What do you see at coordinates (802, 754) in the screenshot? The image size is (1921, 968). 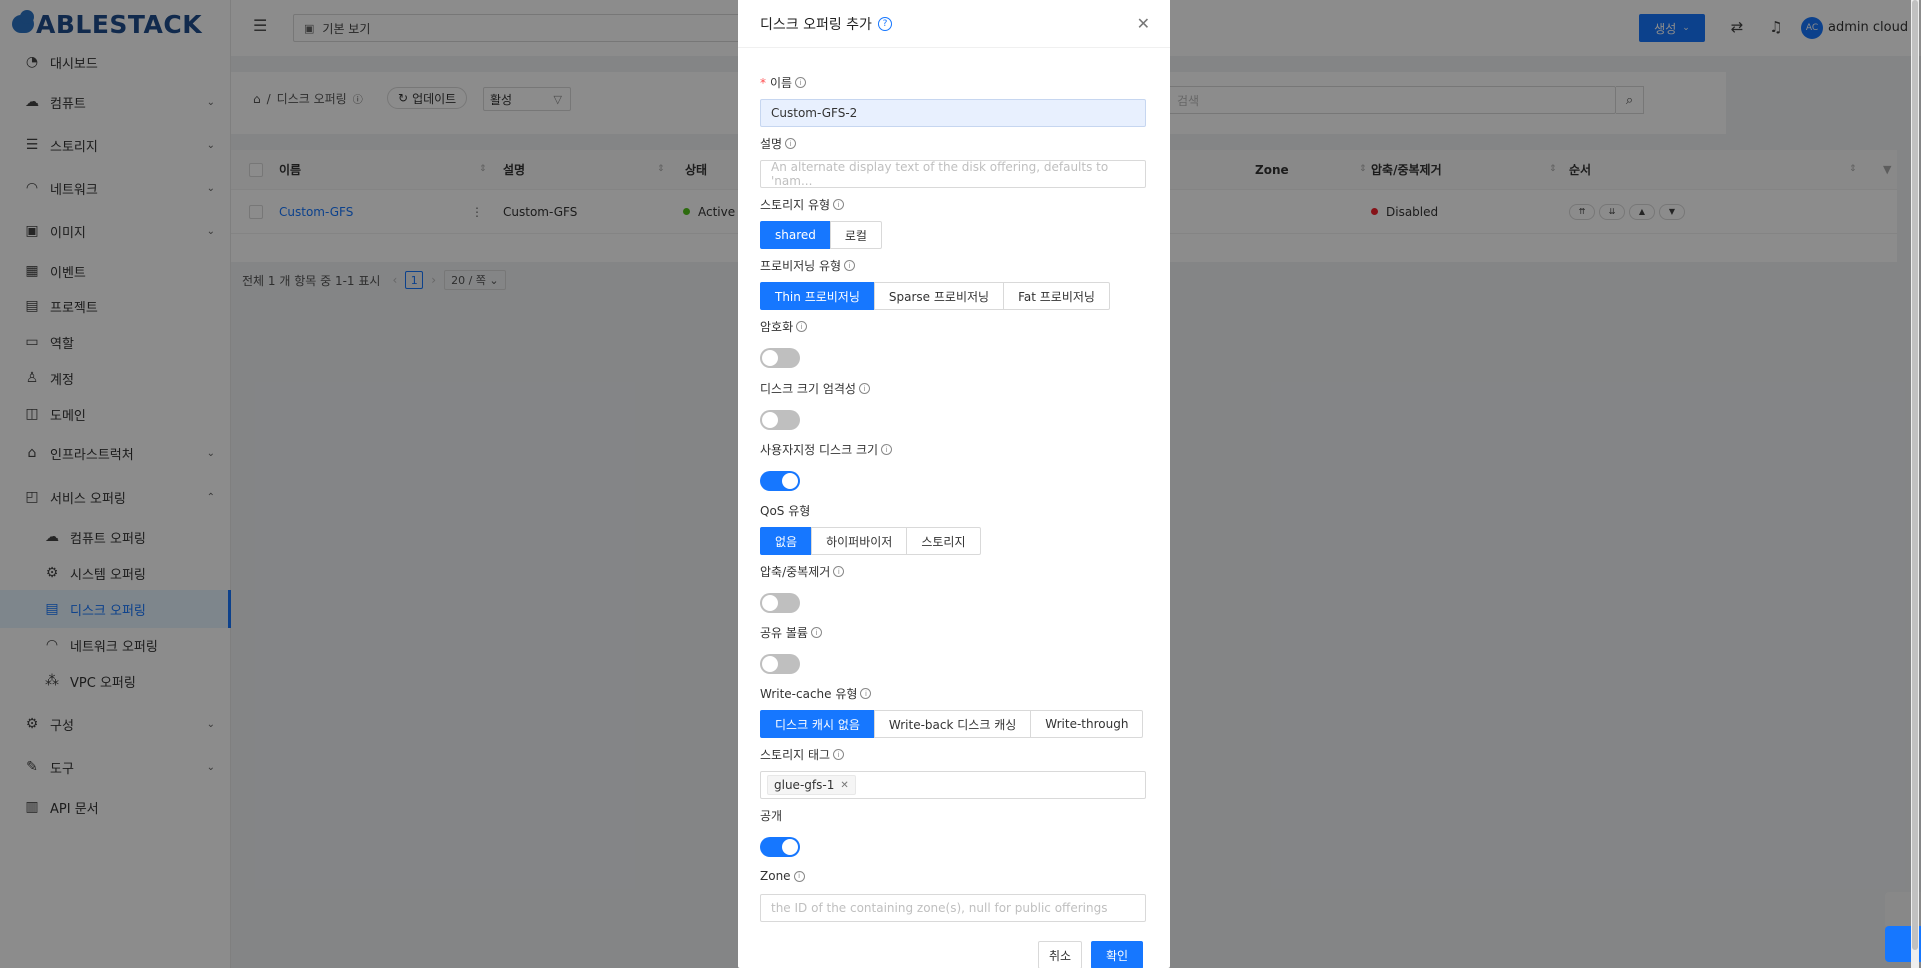 I see `storage-tags-label: 스토리지 태그 i` at bounding box center [802, 754].